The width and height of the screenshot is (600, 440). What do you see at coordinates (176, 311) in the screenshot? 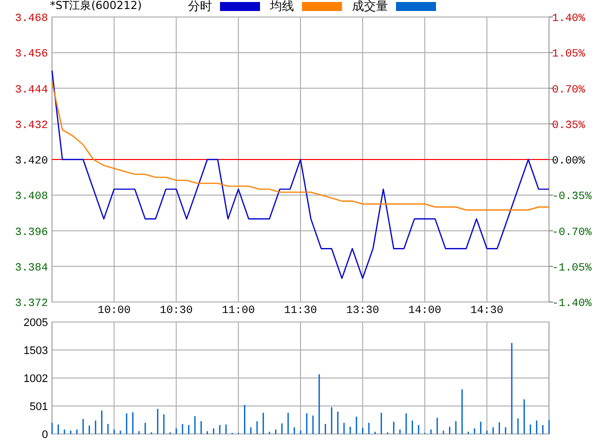
I see `axis-label: 10:30` at bounding box center [176, 311].